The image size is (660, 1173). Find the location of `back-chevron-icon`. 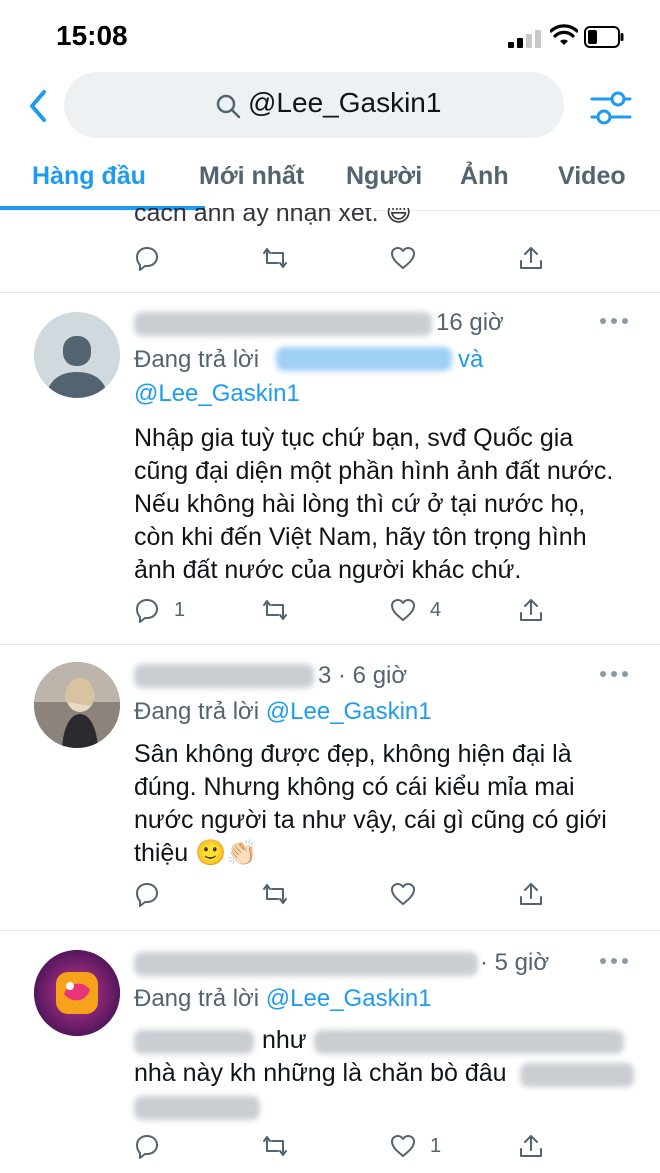

back-chevron-icon is located at coordinates (39, 106).